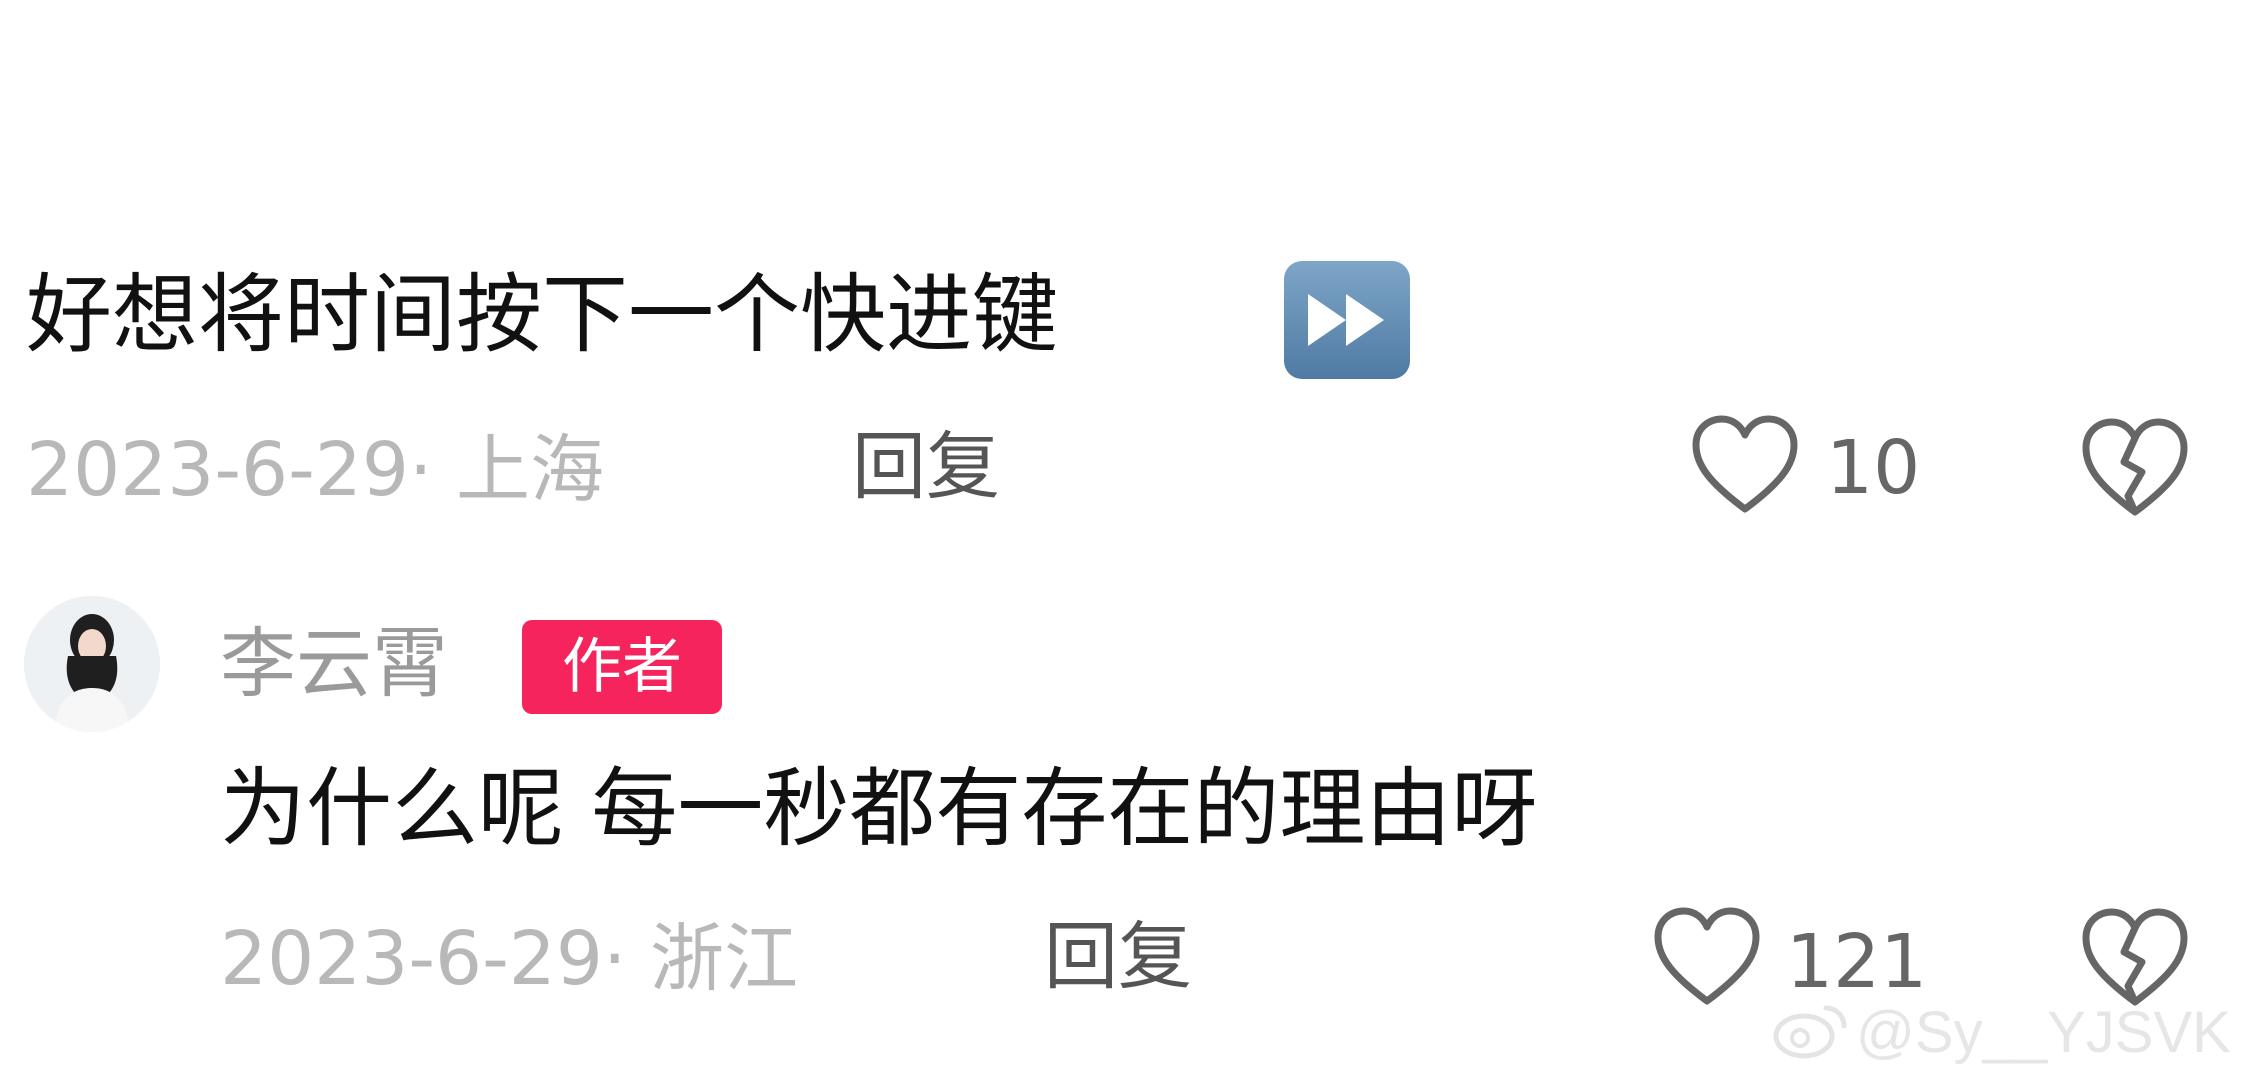 The width and height of the screenshot is (2260, 1080). What do you see at coordinates (315, 470) in the screenshot?
I see `comment-date-location: 2023-6-29· 上海` at bounding box center [315, 470].